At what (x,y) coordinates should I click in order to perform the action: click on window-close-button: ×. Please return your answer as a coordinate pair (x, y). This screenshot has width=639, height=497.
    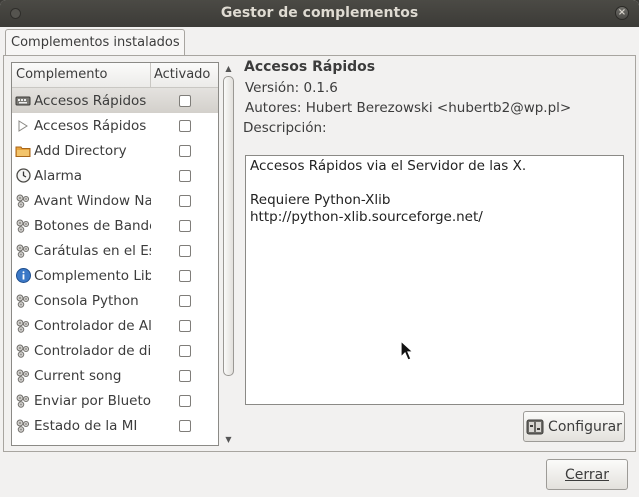
    Looking at the image, I should click on (622, 13).